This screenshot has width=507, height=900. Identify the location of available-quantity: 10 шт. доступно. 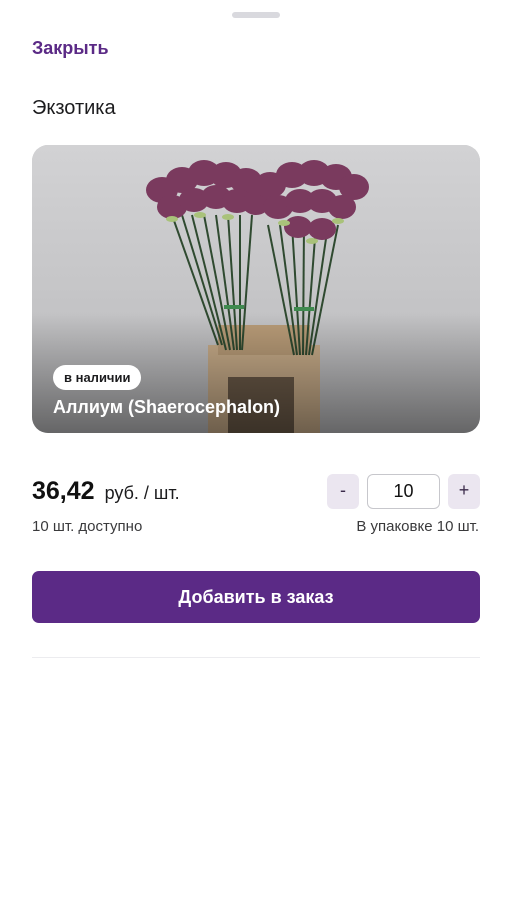
(87, 526).